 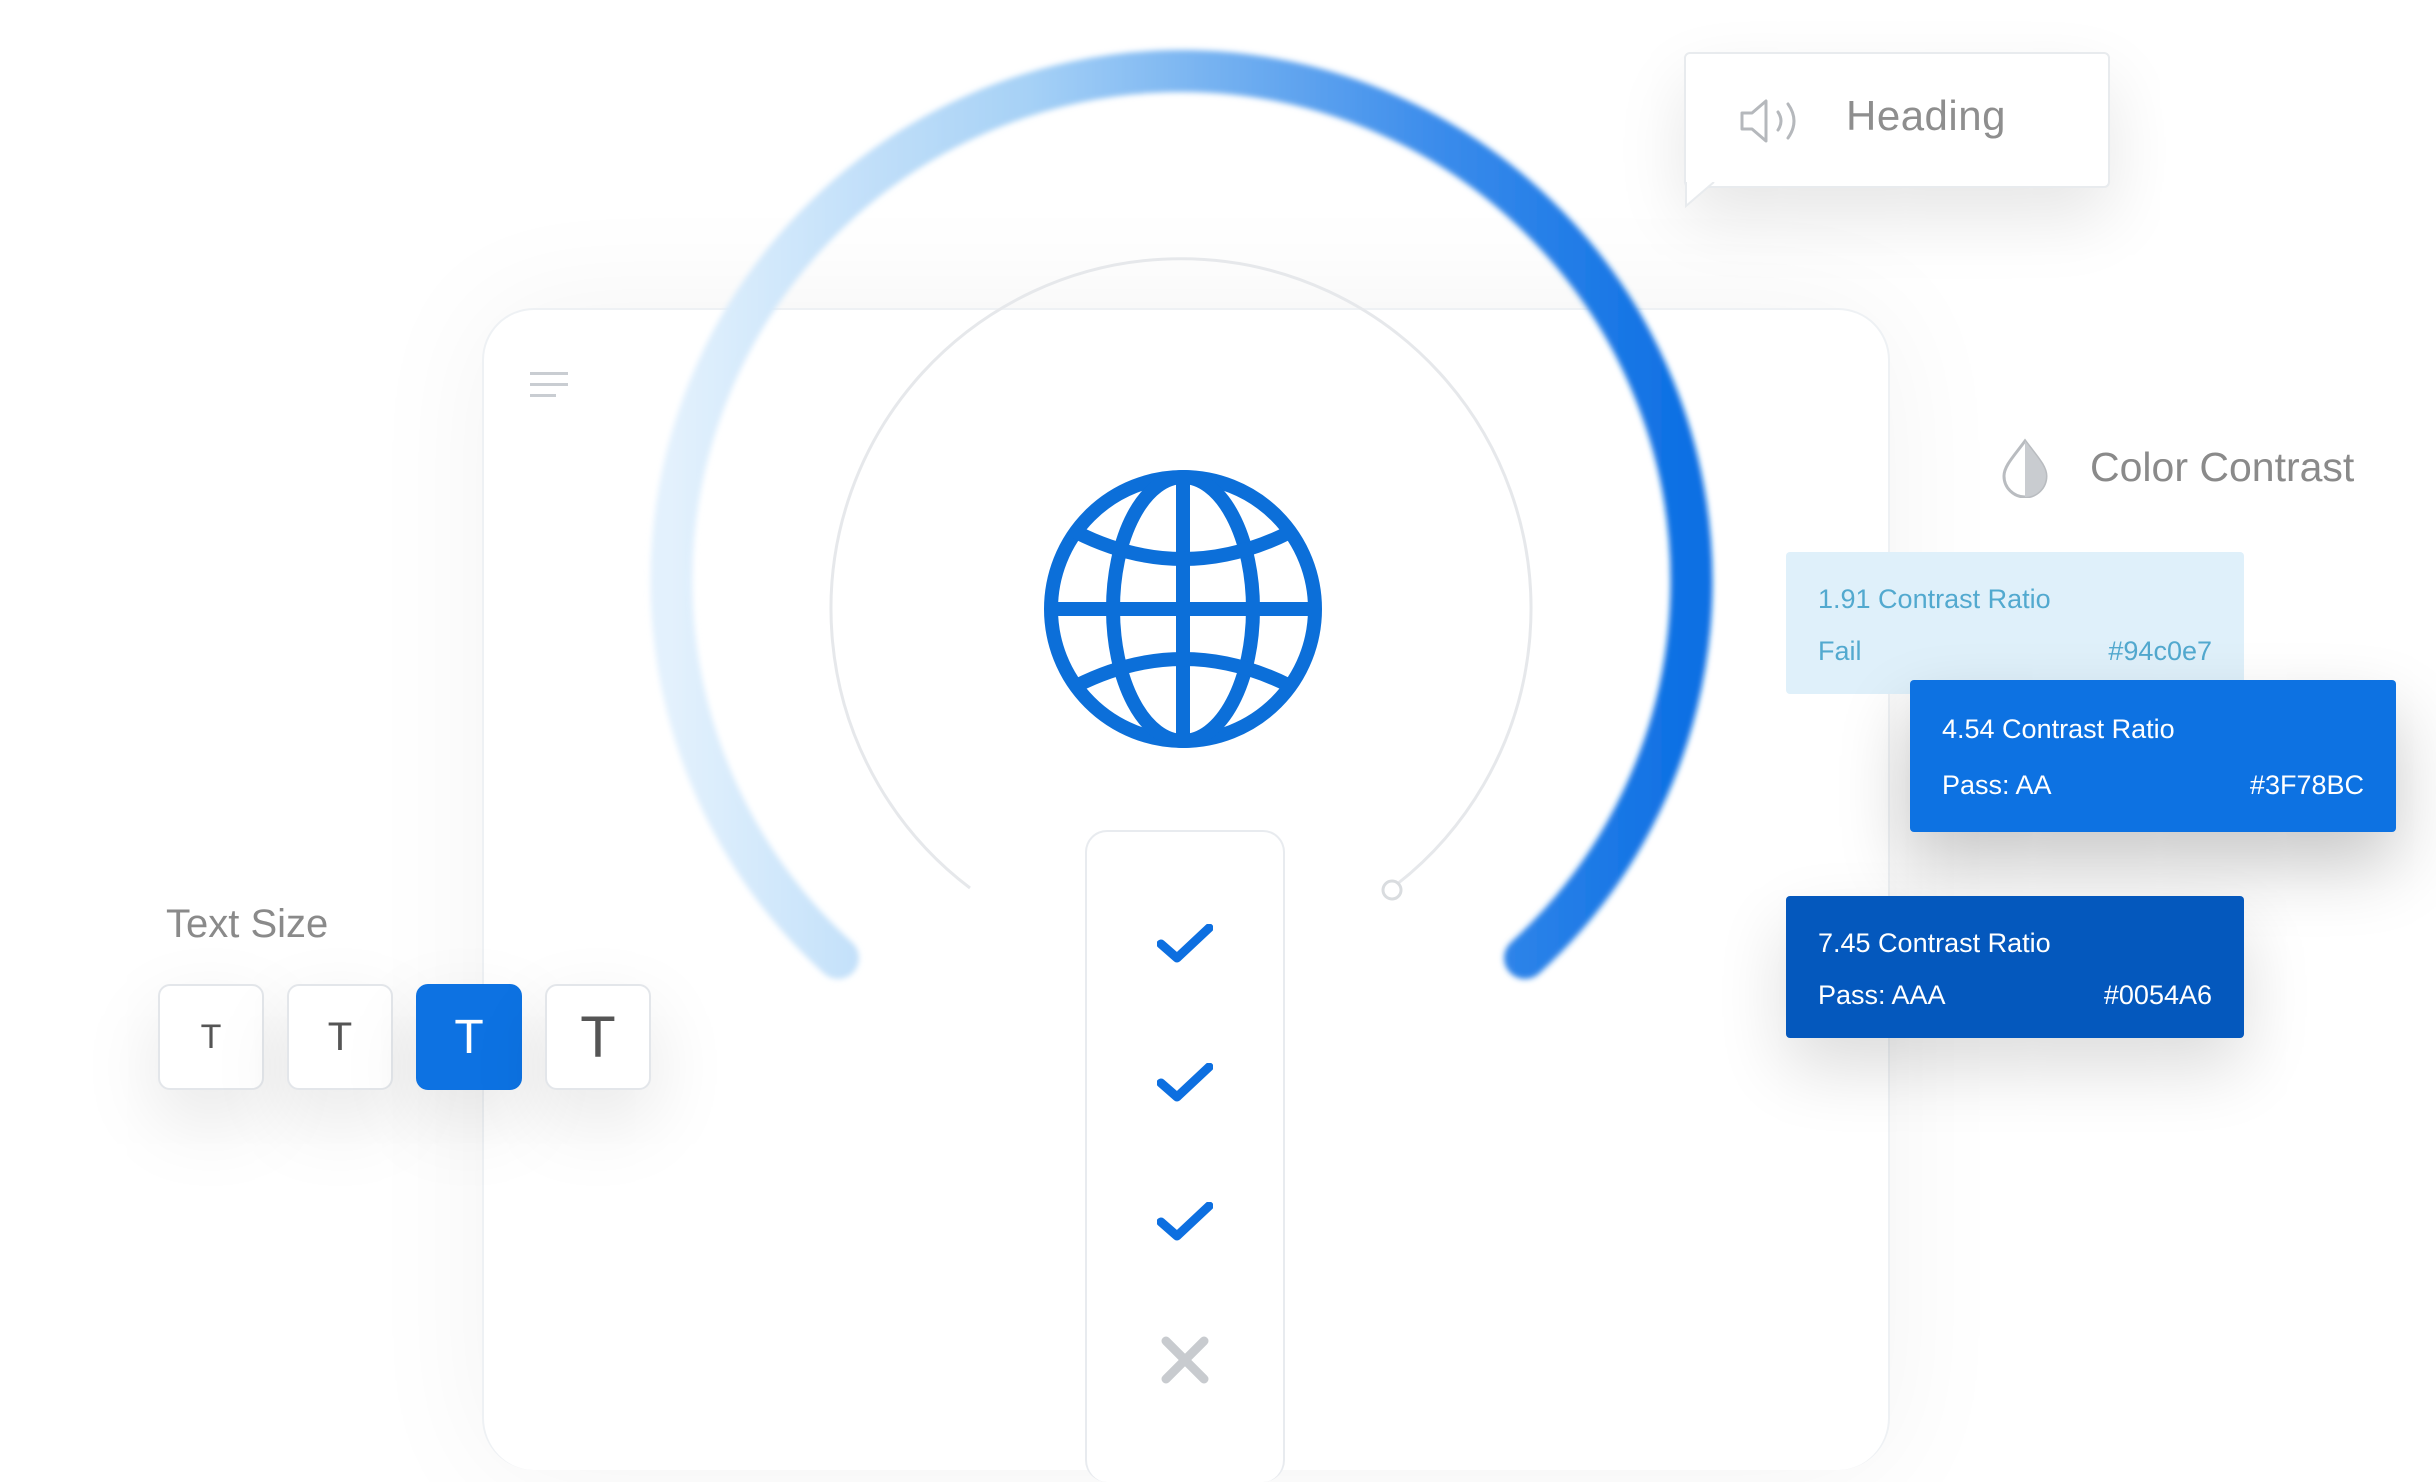 I want to click on contrast-hex: #3F78BC, so click(x=2306, y=785).